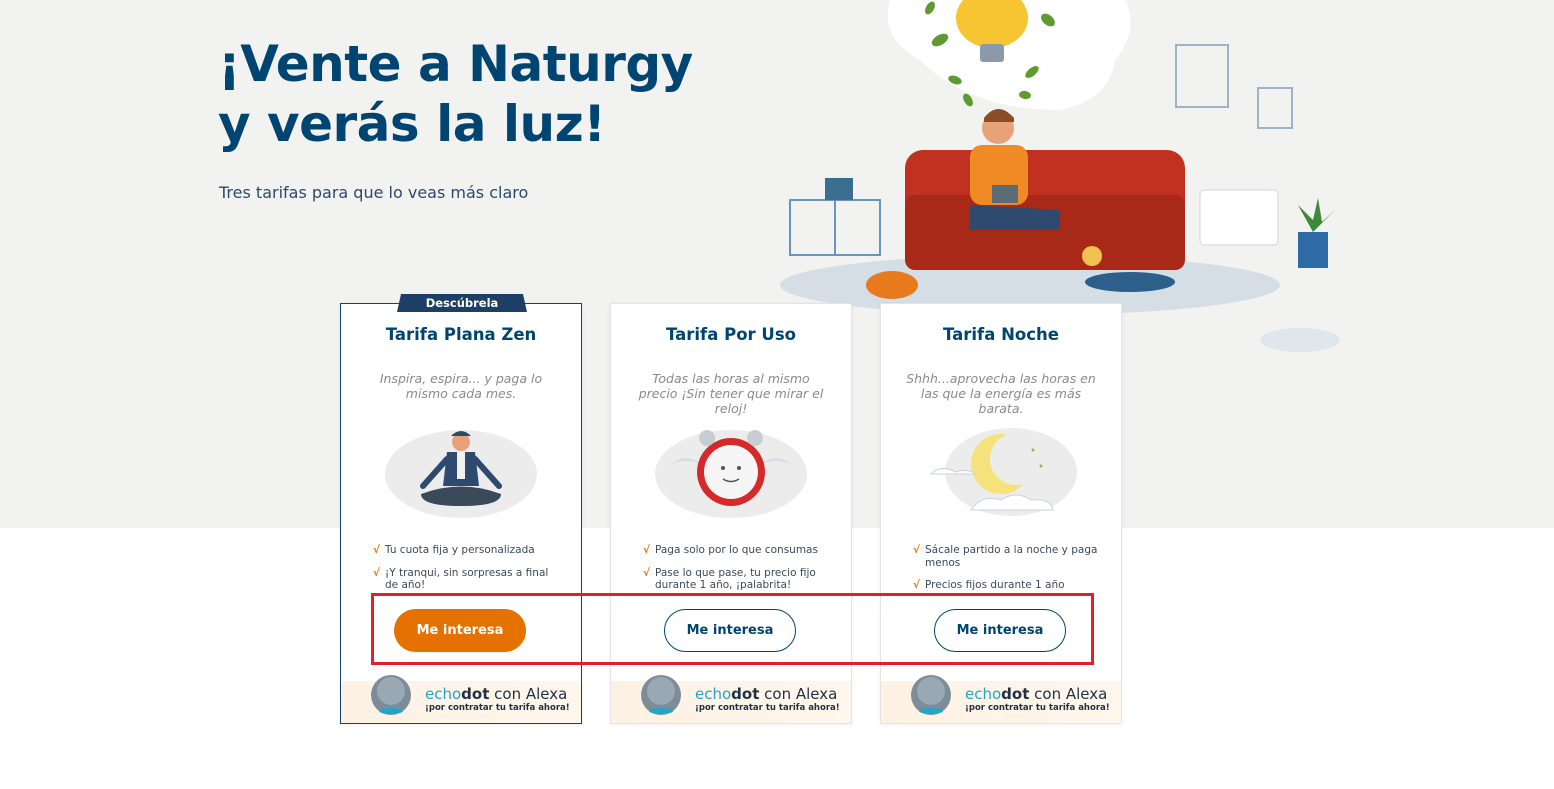  I want to click on discover-tag: Descúbrela, so click(462, 303).